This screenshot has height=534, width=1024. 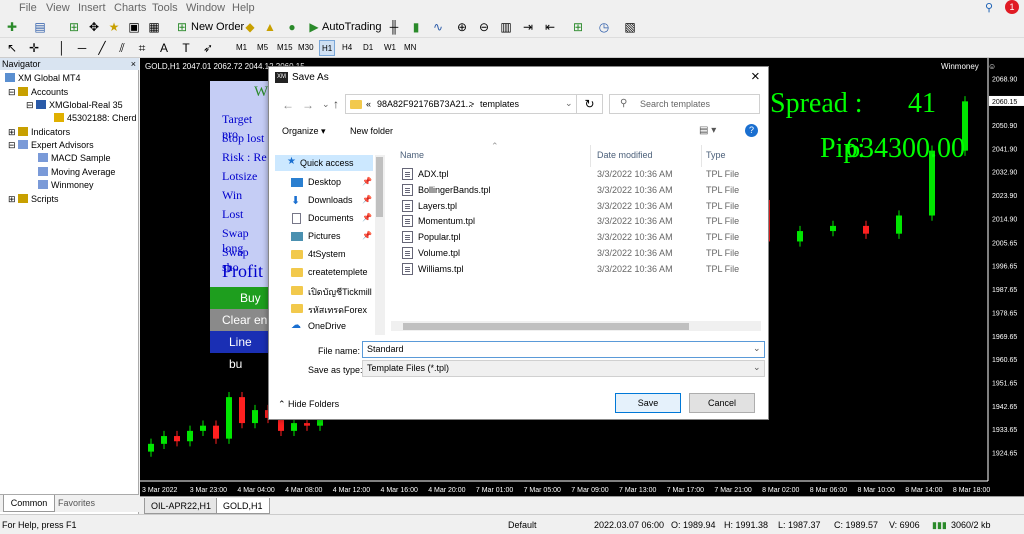 I want to click on tab-favorites: Favorites, so click(x=76, y=503).